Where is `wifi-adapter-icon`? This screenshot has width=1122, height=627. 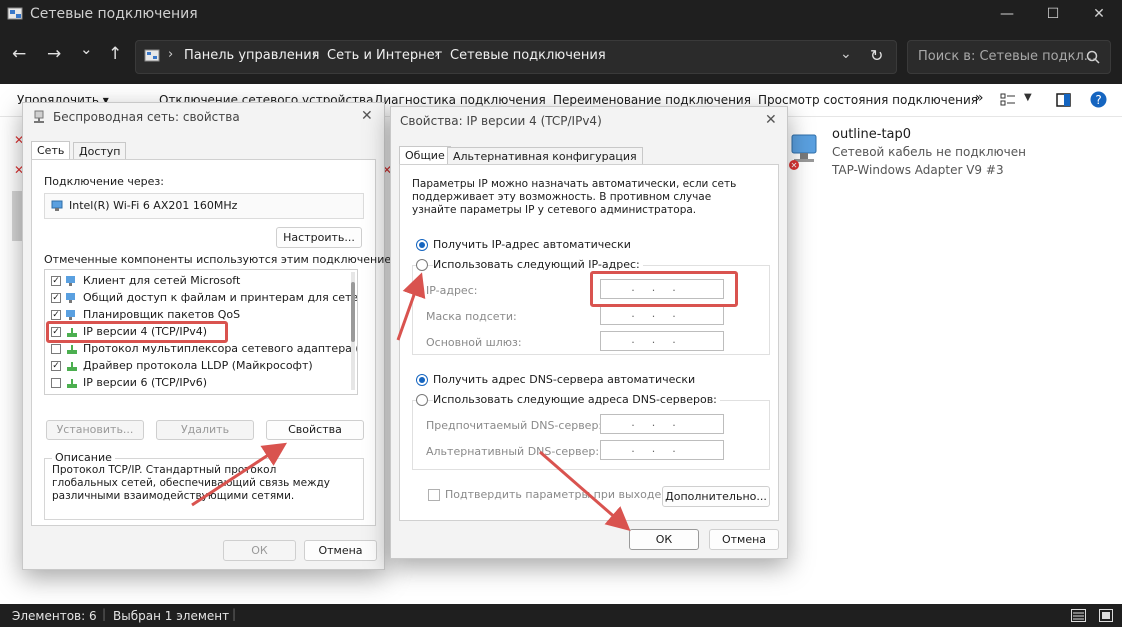
wifi-adapter-icon is located at coordinates (57, 205).